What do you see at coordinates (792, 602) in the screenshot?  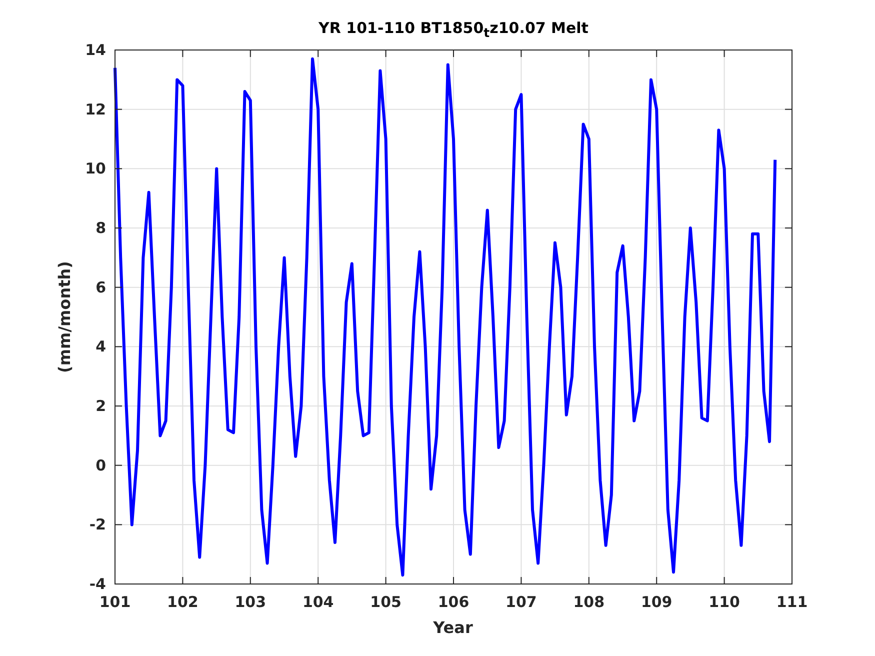 I see `x-tick-label: 111` at bounding box center [792, 602].